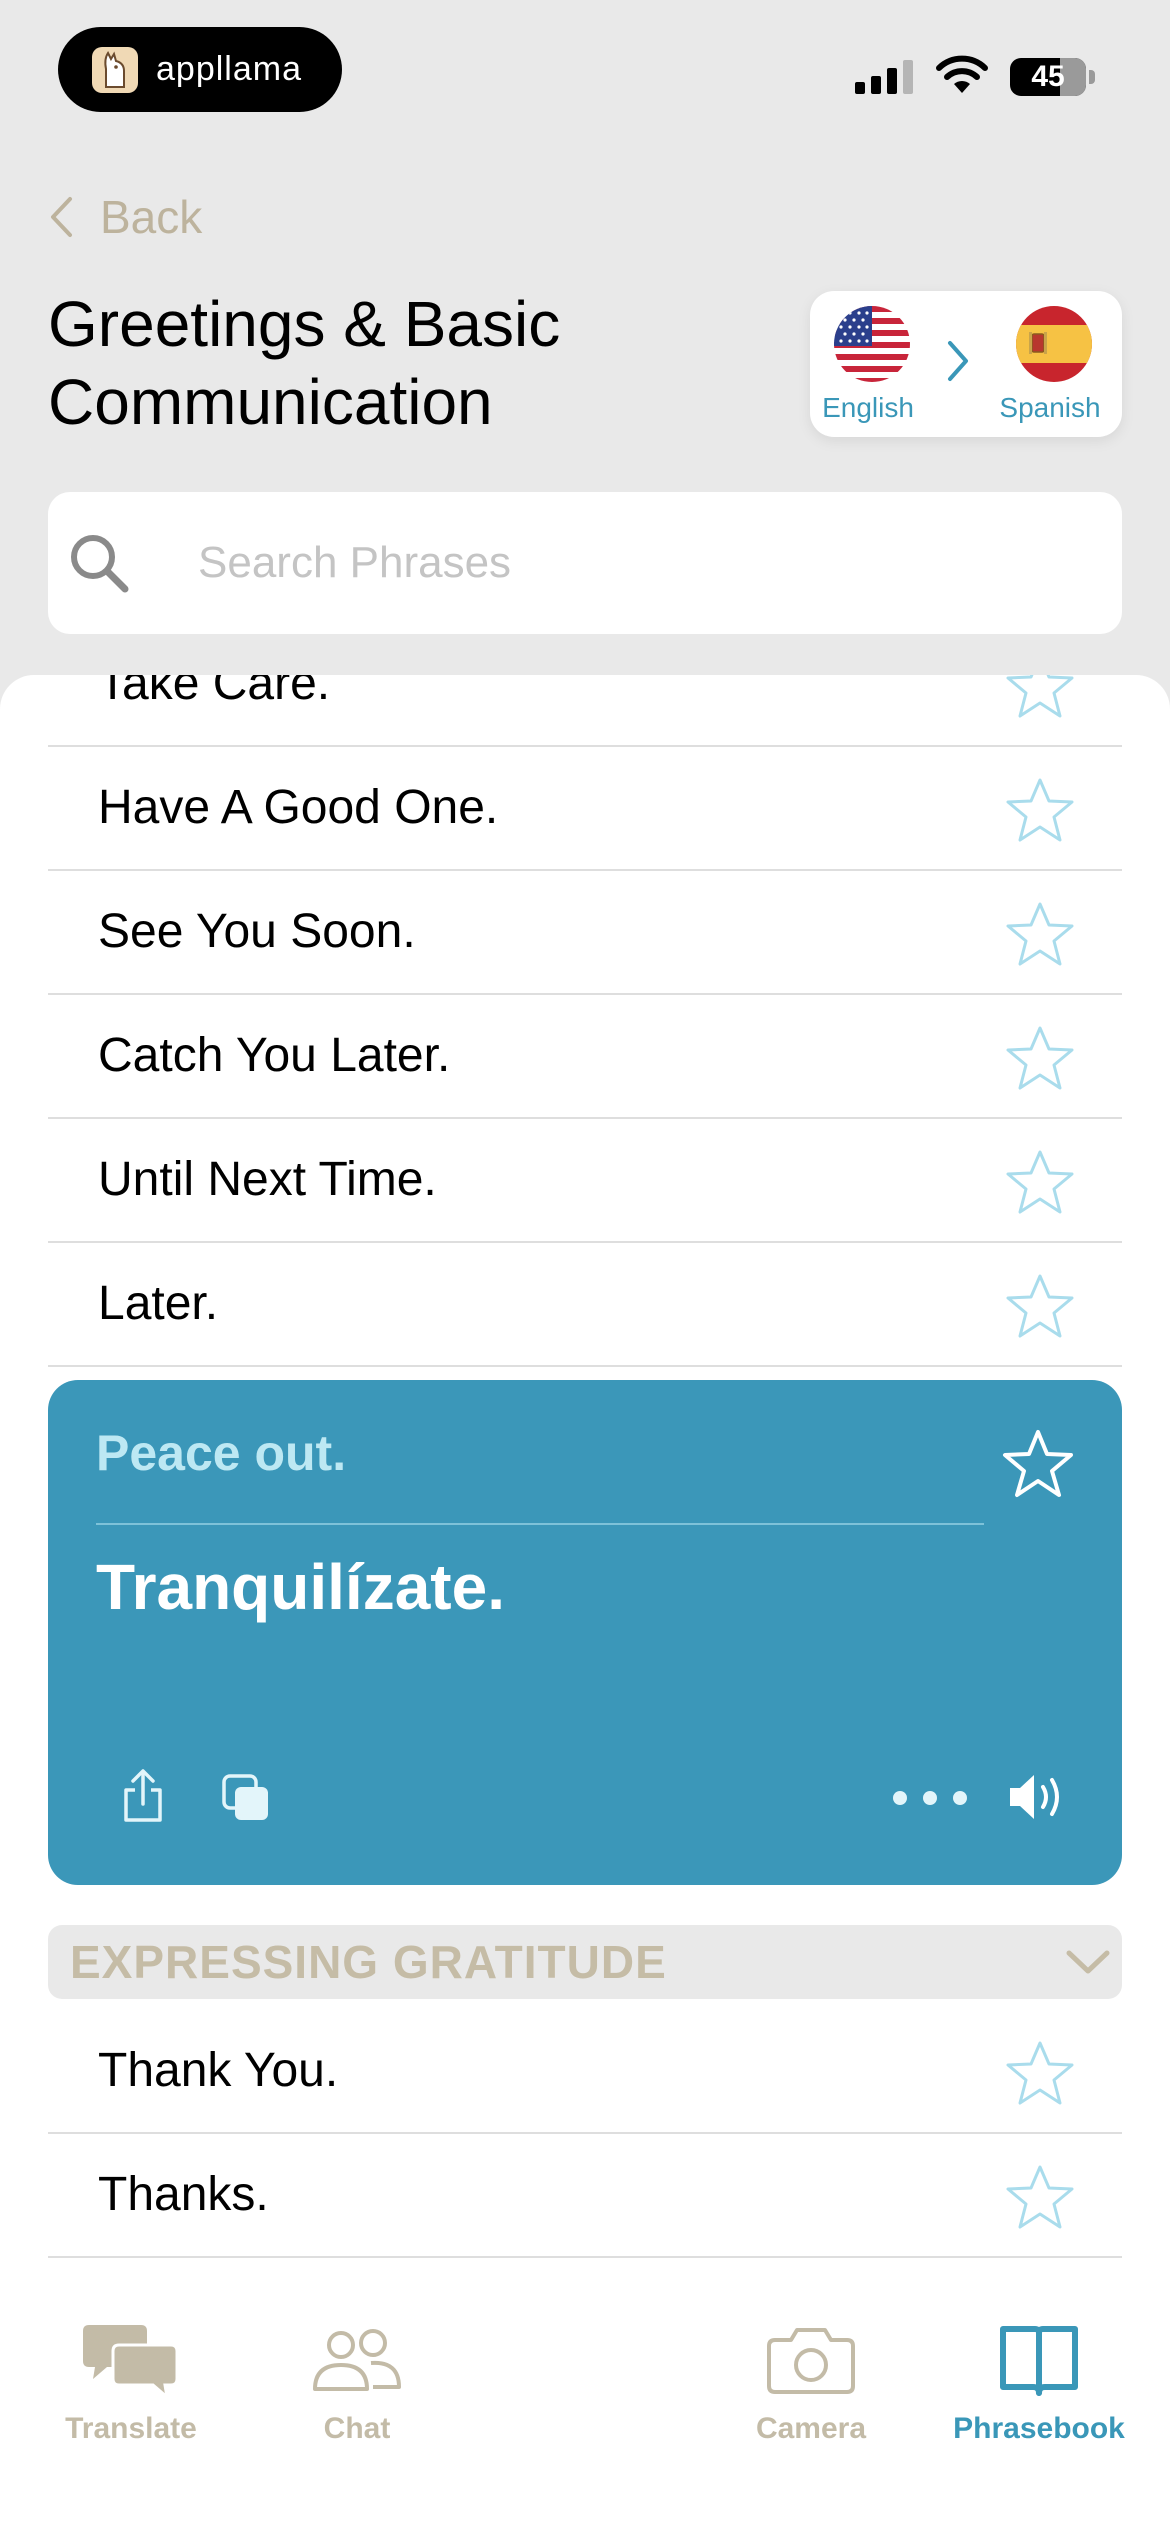 This screenshot has height=2532, width=1170. Describe the element at coordinates (958, 363) in the screenshot. I see `chevron-right-icon` at that location.